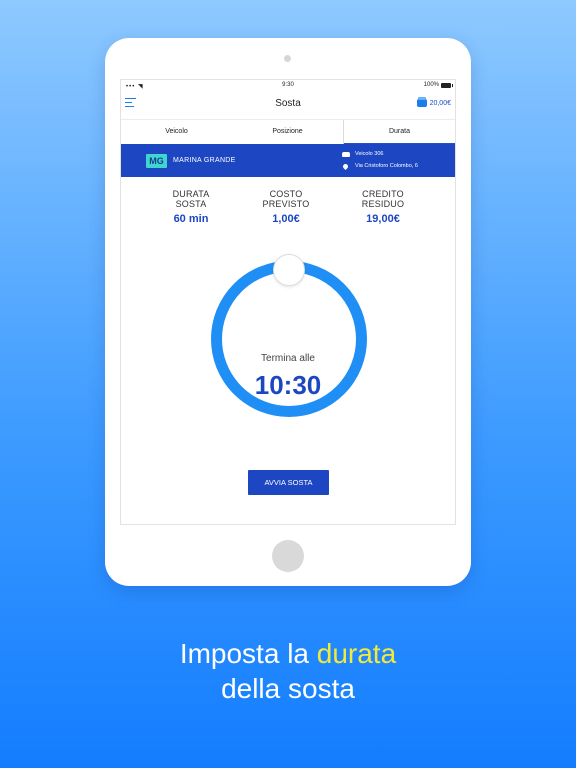 The width and height of the screenshot is (576, 768). Describe the element at coordinates (286, 194) in the screenshot. I see `stat-cost-label1: COSTO` at that location.